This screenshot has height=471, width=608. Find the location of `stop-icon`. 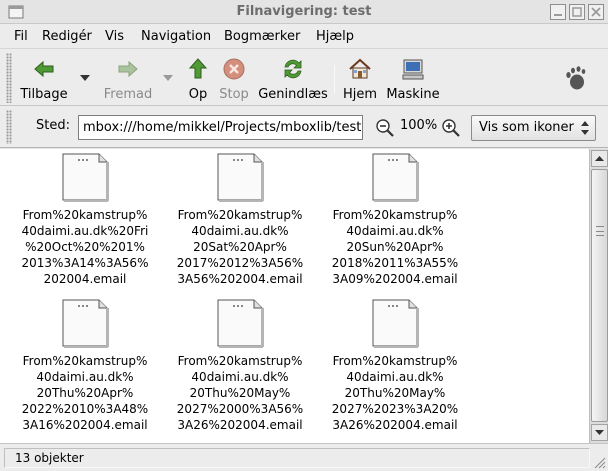

stop-icon is located at coordinates (234, 69).